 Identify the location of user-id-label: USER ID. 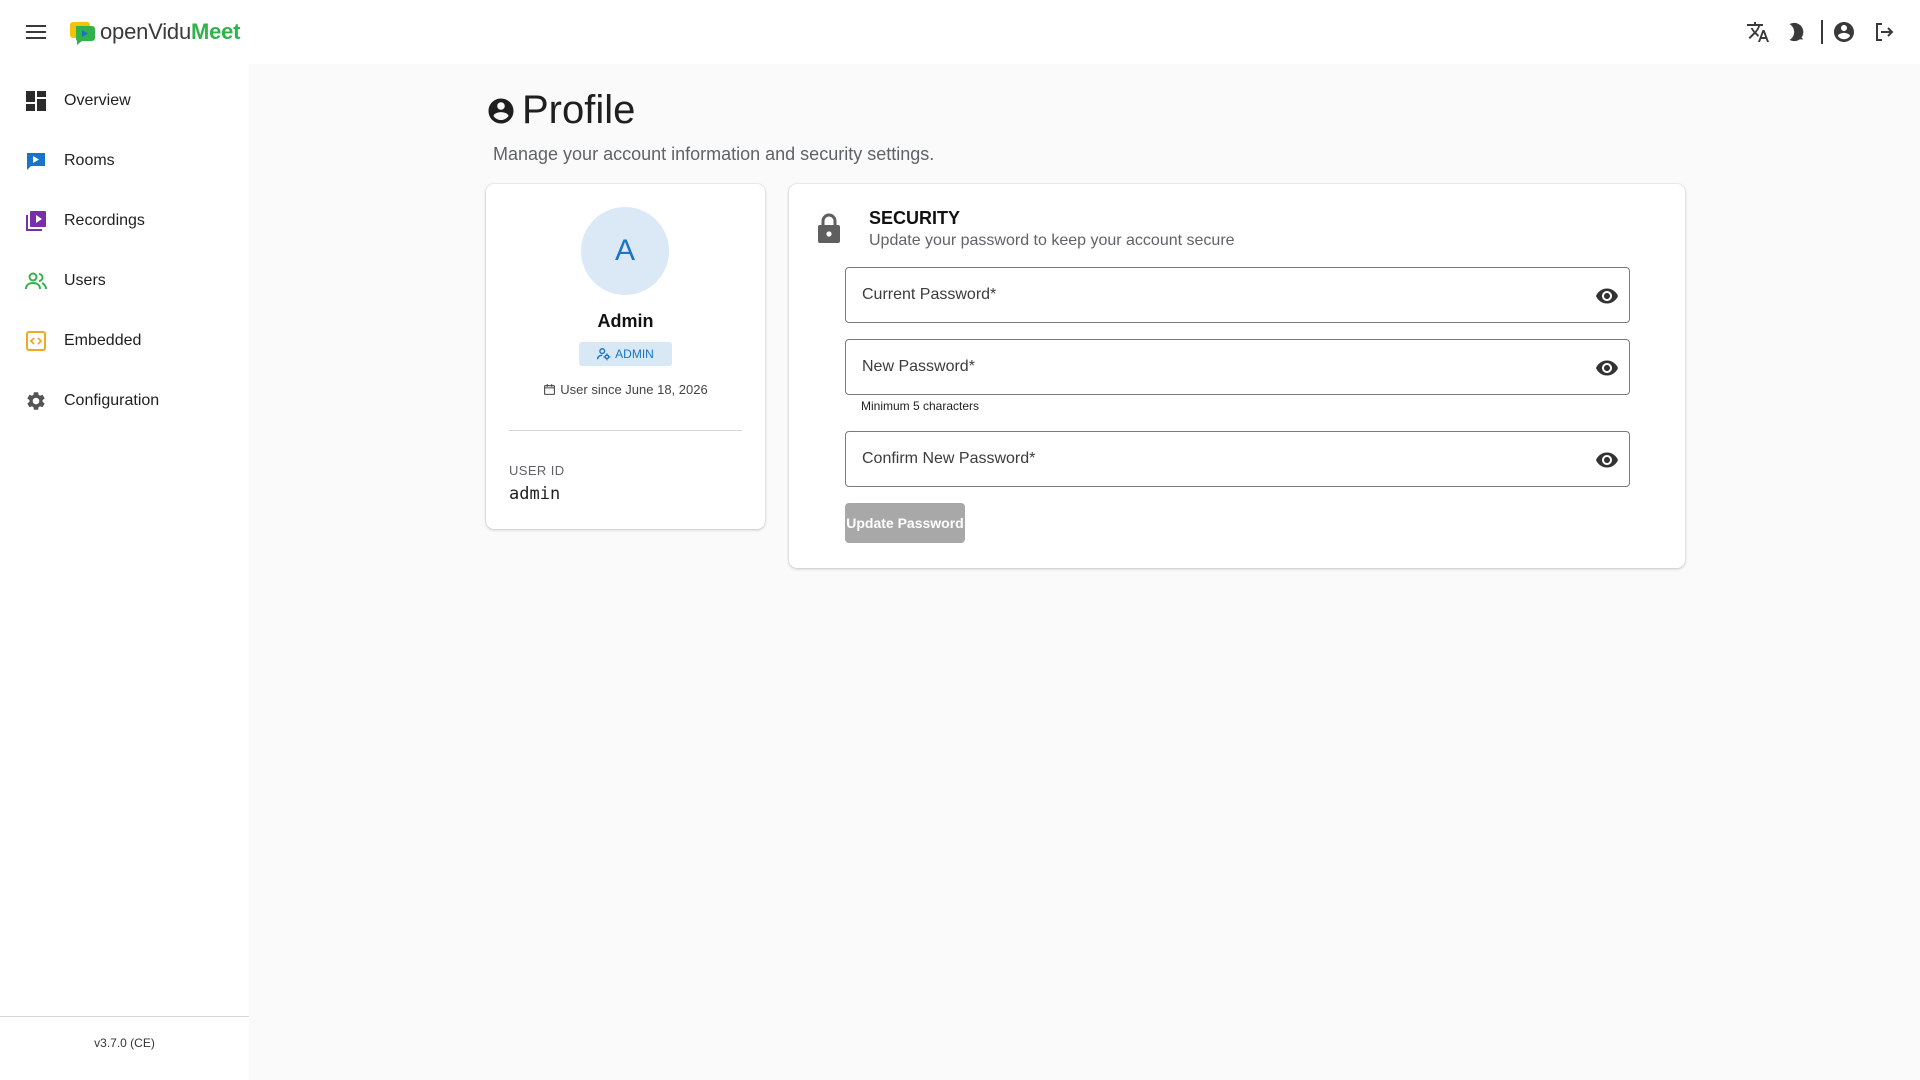
(537, 470).